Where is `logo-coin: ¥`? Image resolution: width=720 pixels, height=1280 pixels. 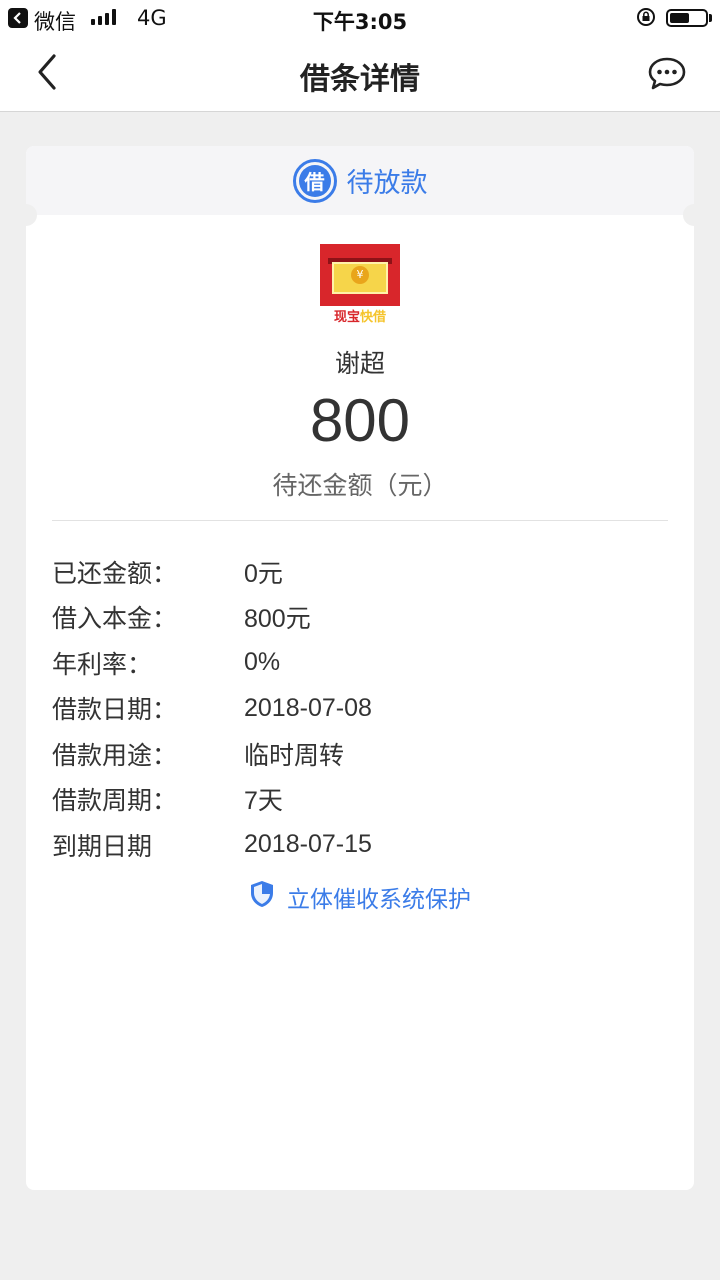 logo-coin: ¥ is located at coordinates (360, 275).